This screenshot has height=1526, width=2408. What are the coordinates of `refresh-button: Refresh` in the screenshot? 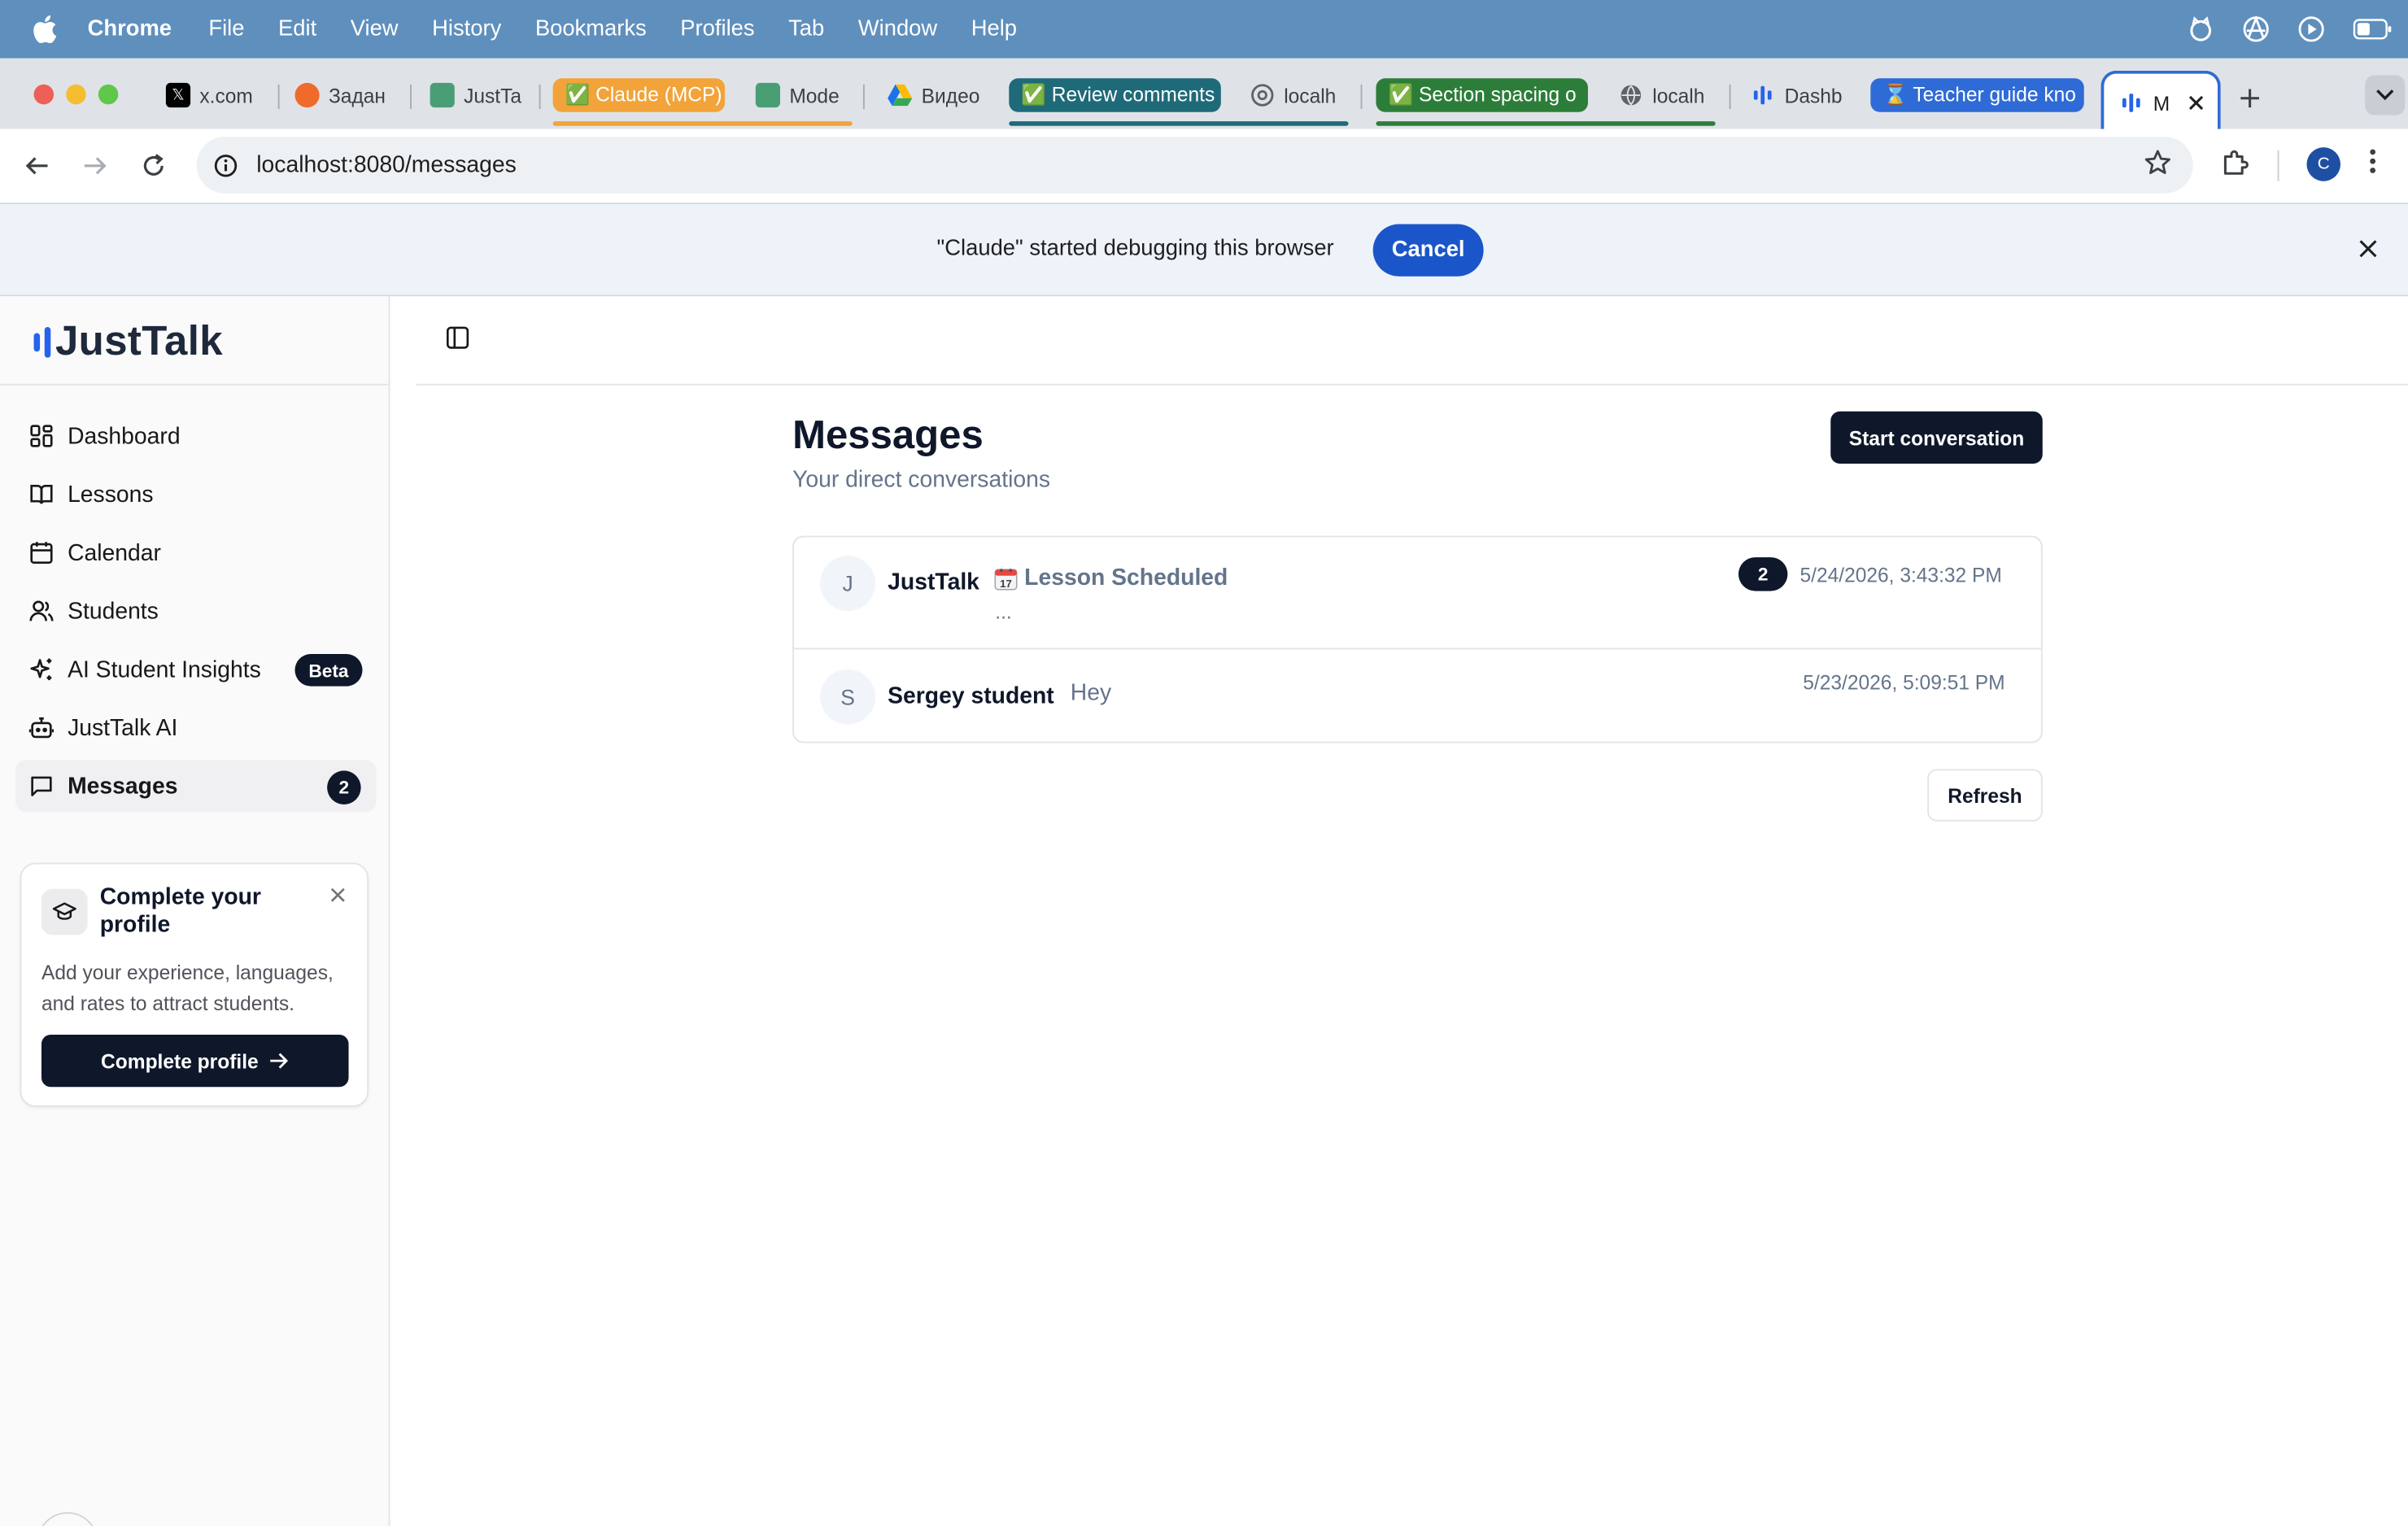 It's located at (1985, 795).